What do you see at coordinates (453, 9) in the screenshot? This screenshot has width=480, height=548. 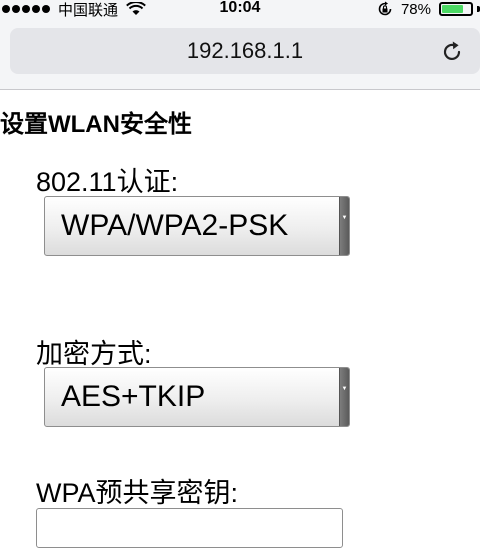 I see `battery-level-fill` at bounding box center [453, 9].